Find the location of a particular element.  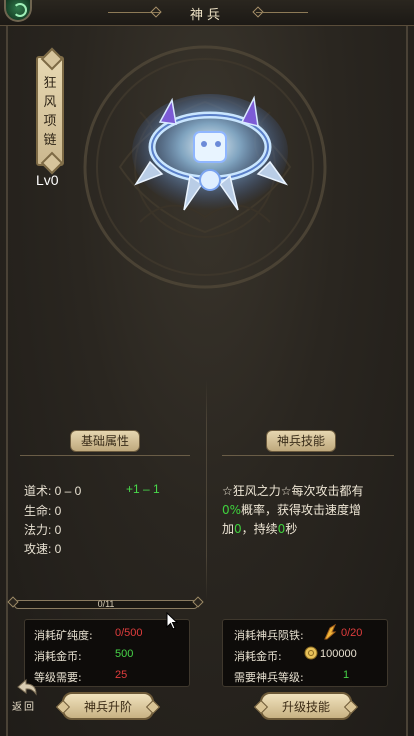

attributes-title: 基础属性 is located at coordinates (105, 441).